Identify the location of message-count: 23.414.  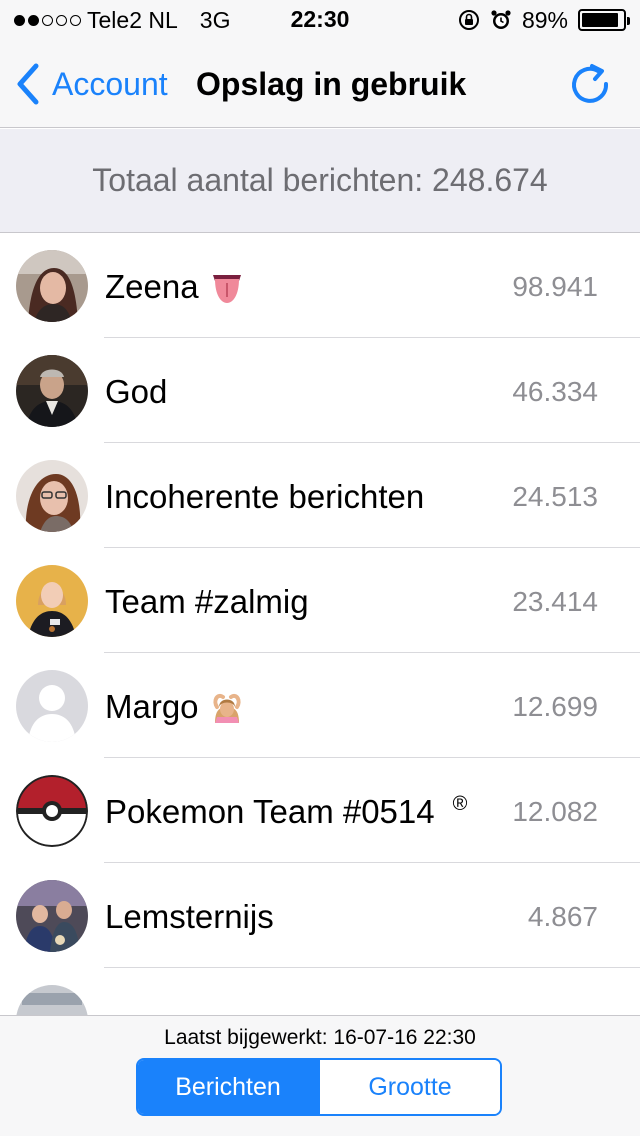
(555, 601).